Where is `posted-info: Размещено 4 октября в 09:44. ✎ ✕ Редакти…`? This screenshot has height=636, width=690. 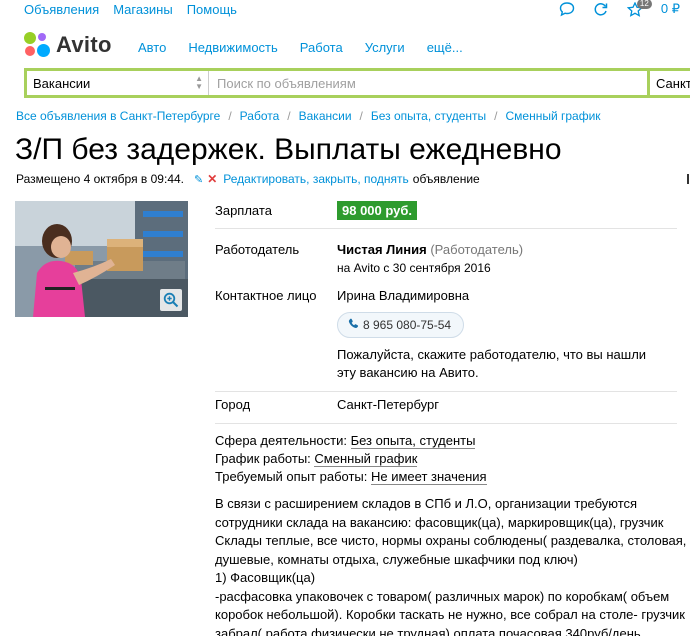
posted-info: Размещено 4 октября в 09:44. ✎ ✕ Редакти… is located at coordinates (248, 179).